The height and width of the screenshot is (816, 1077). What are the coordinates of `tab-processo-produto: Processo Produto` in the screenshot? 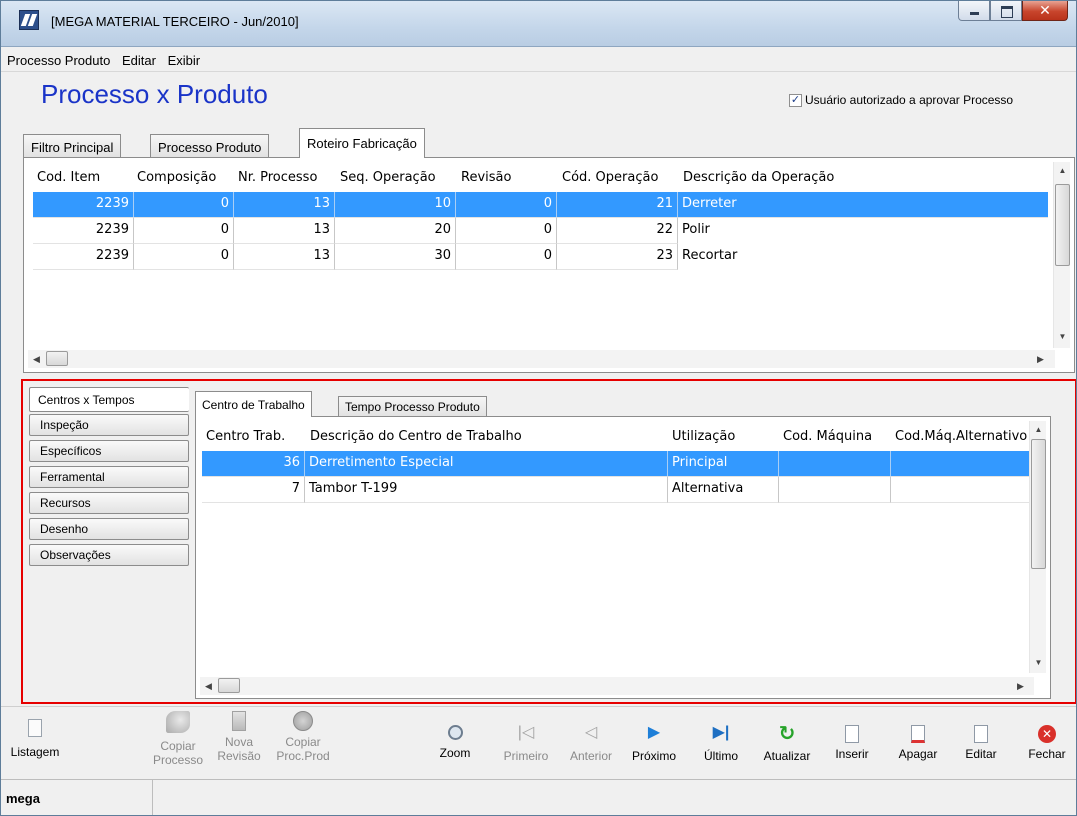 It's located at (210, 146).